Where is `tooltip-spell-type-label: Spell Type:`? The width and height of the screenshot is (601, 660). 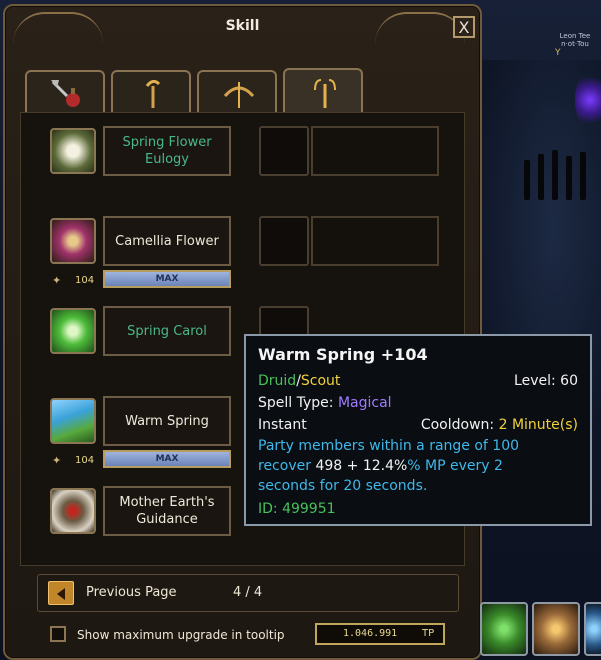
tooltip-spell-type-label: Spell Type: is located at coordinates (296, 403).